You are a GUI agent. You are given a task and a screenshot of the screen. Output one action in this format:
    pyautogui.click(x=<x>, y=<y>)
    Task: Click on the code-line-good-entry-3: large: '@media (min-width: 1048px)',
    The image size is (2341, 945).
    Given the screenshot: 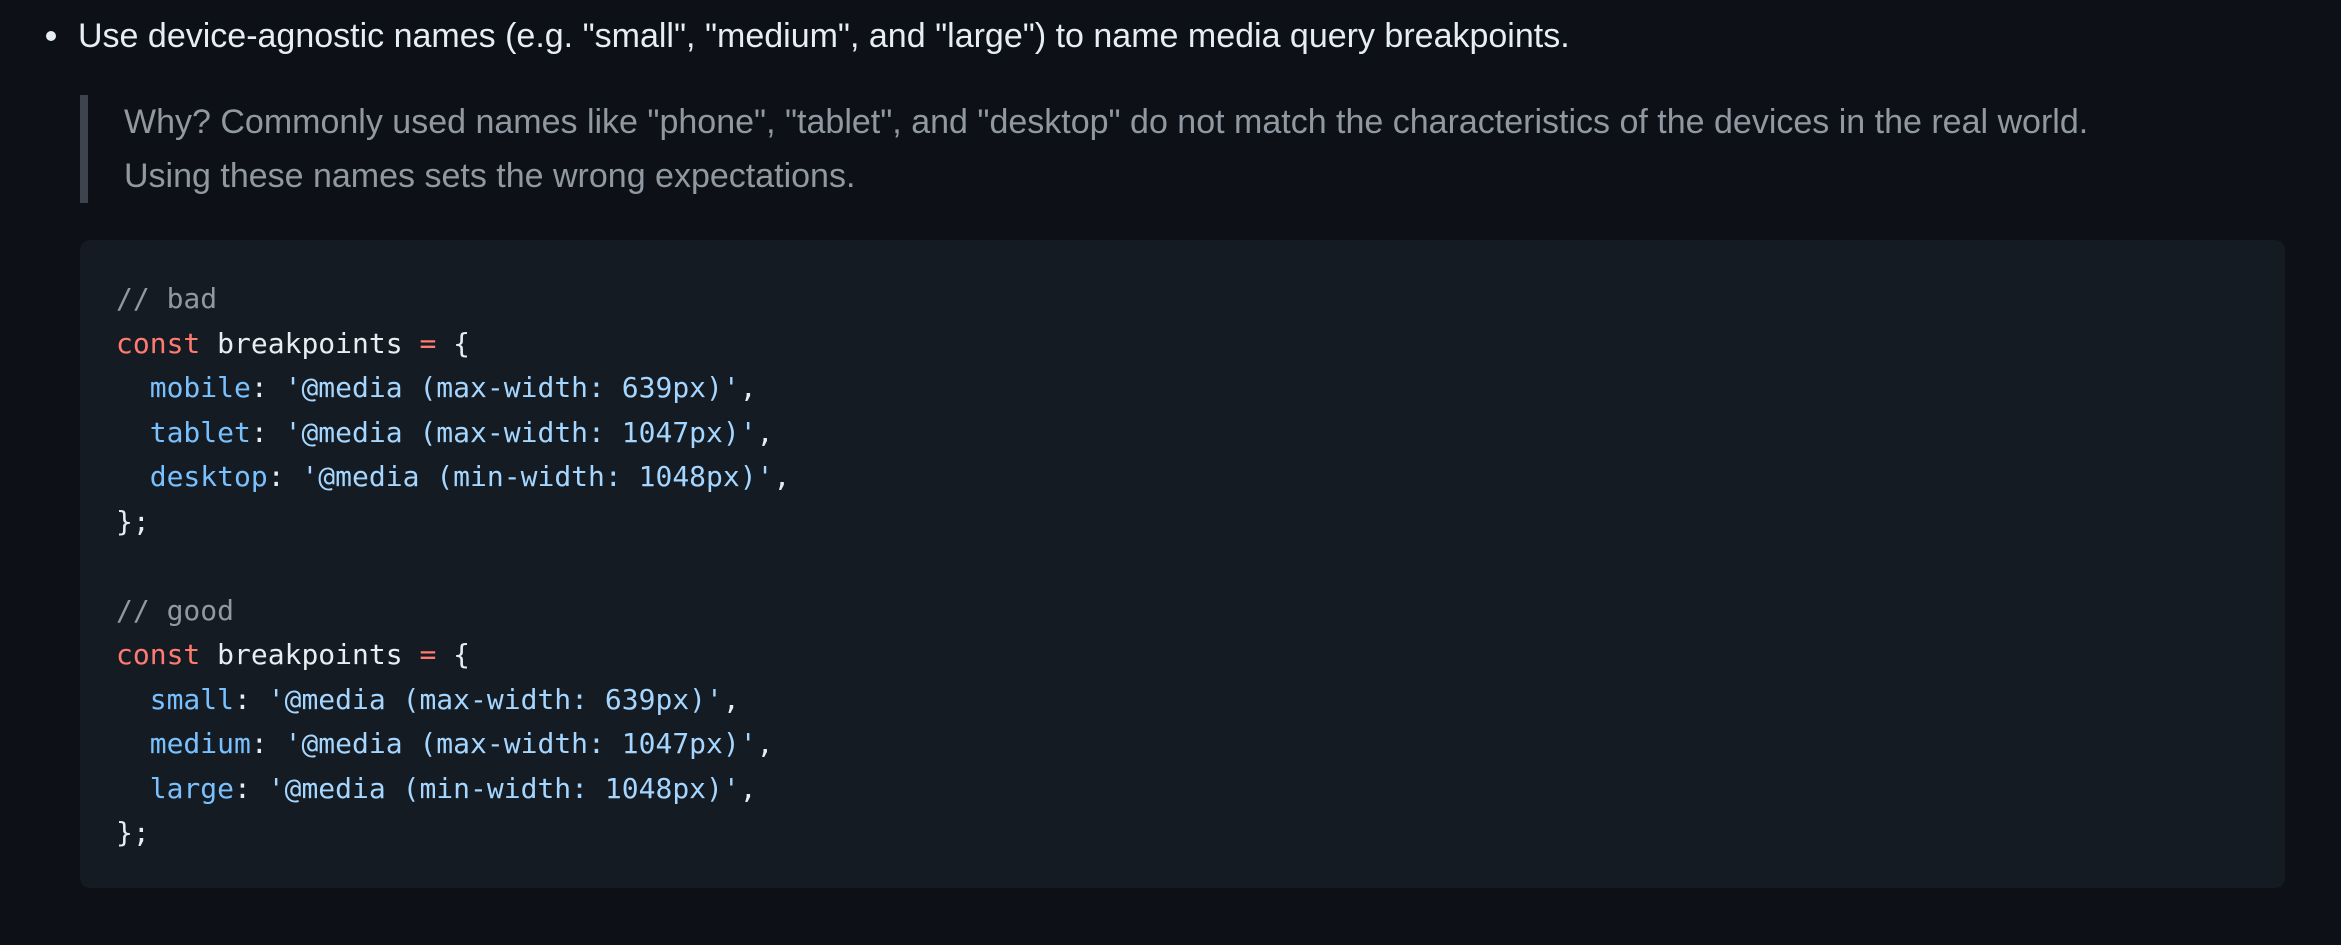 What is the action you would take?
    pyautogui.click(x=453, y=788)
    